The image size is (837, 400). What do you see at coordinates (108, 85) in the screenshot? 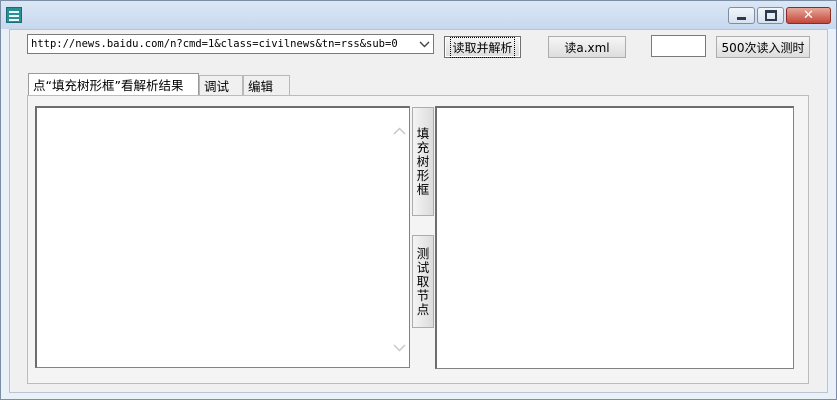
I see `tab-label: 点“填充树形框”看解析结果` at bounding box center [108, 85].